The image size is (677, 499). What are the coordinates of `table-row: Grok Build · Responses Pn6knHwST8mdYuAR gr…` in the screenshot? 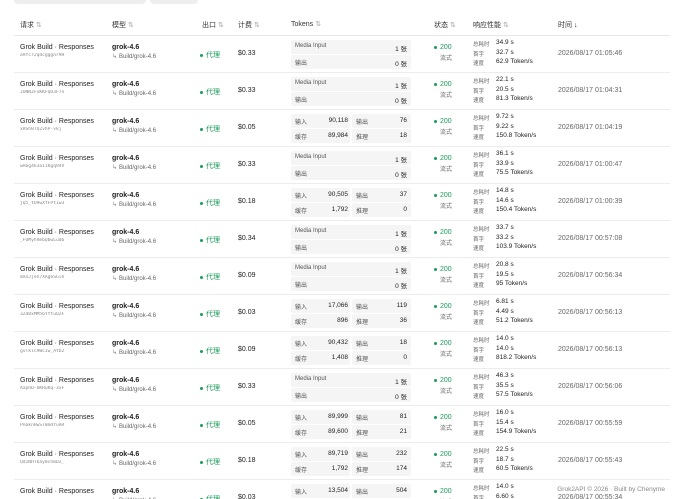 It's located at (342, 424).